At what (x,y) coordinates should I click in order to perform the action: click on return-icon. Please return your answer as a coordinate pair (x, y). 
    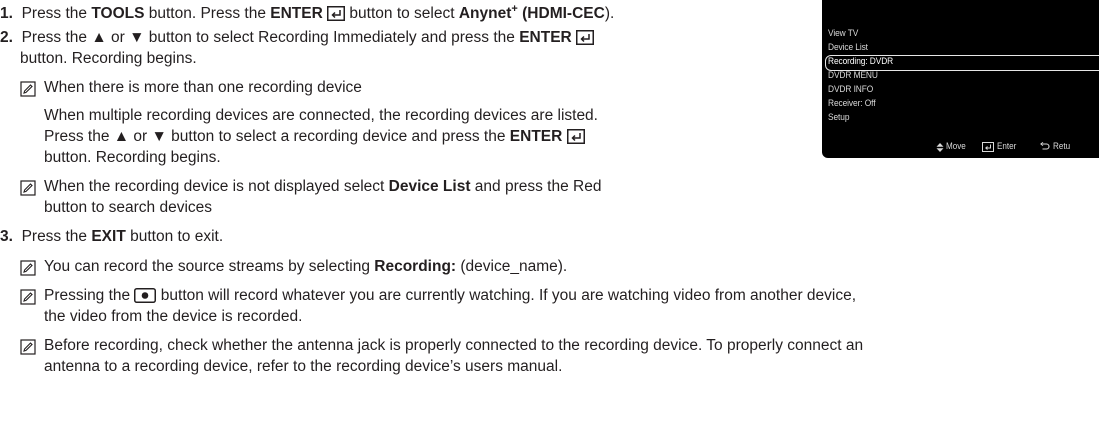
    Looking at the image, I should click on (1045, 146).